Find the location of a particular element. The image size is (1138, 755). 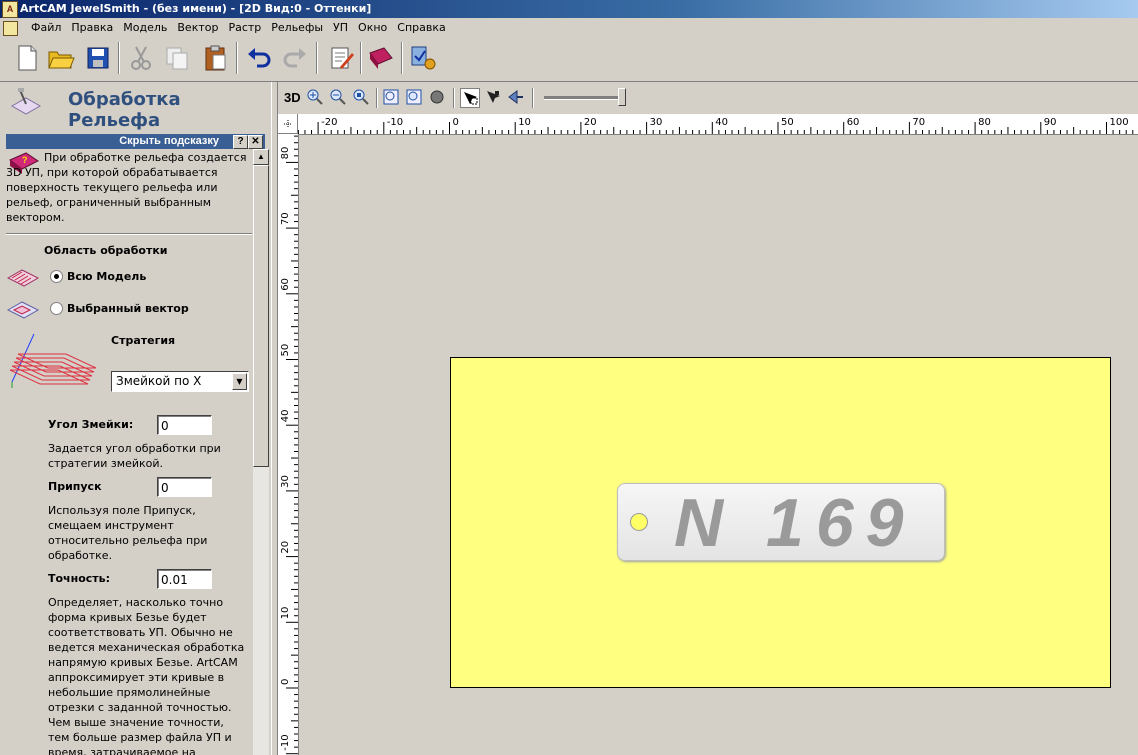

main-toolbar is located at coordinates (569, 59).